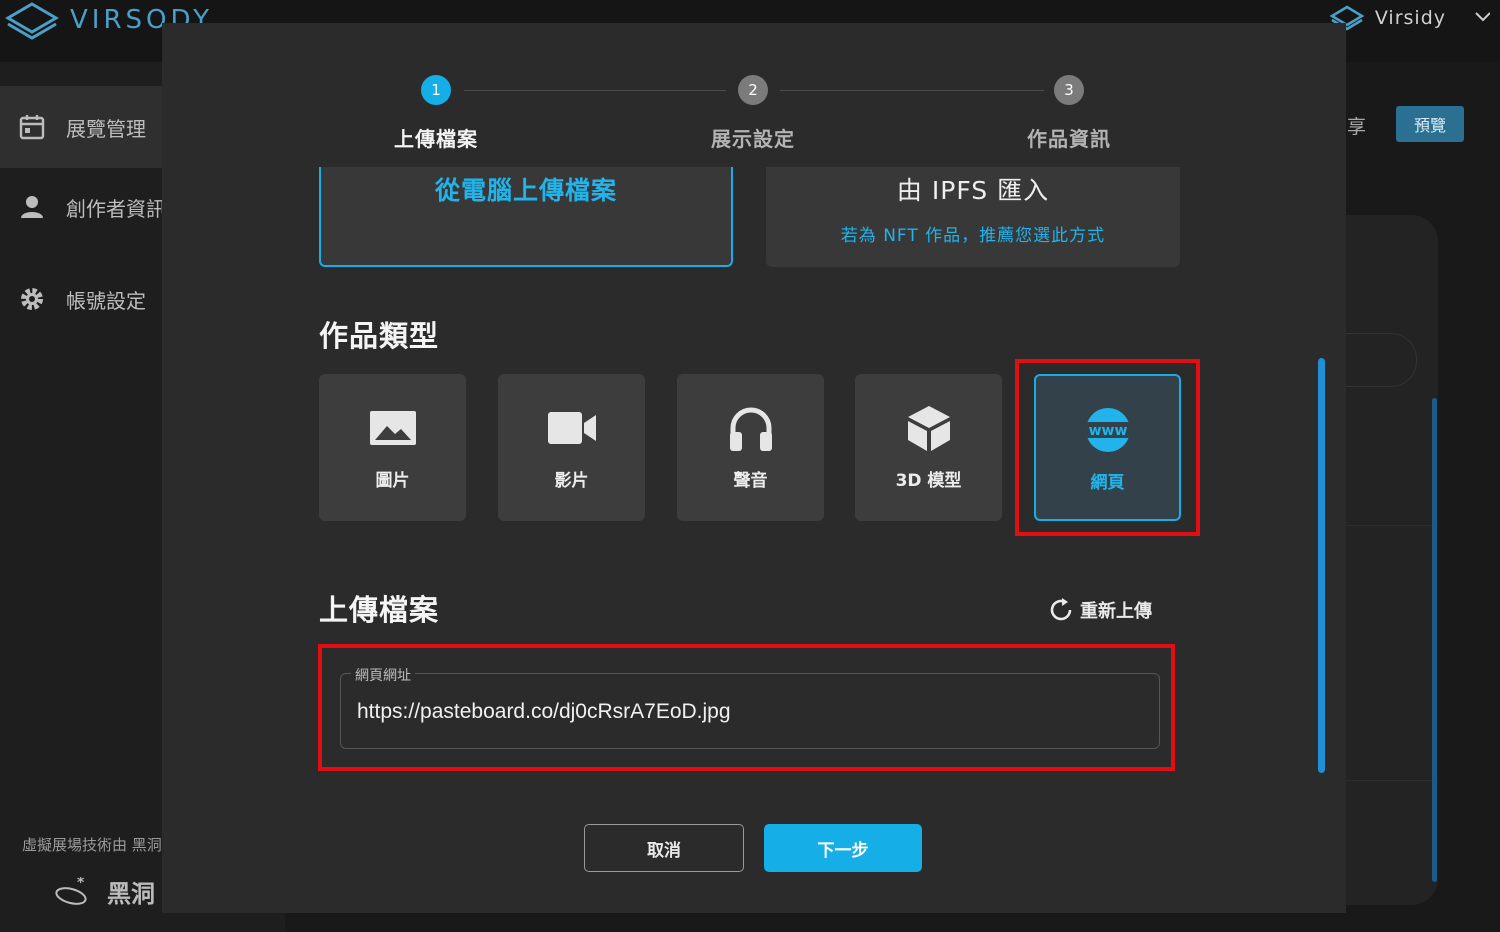 Image resolution: width=1500 pixels, height=932 pixels. I want to click on chevron-down-icon, so click(1482, 17).